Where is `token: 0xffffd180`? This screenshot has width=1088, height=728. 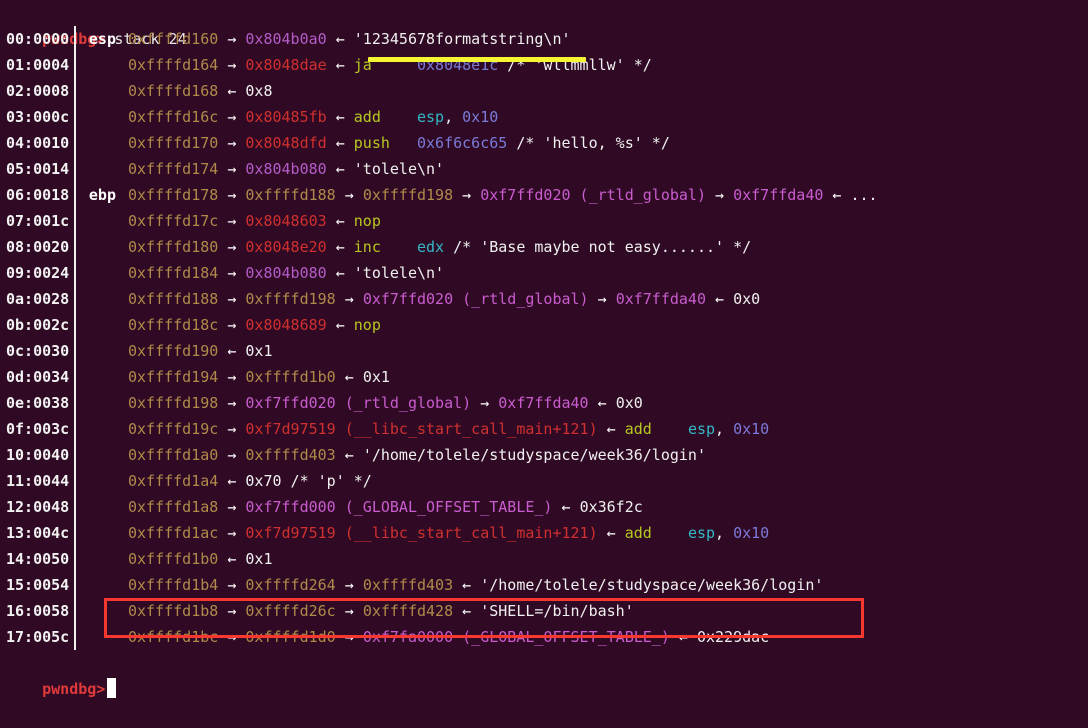
token: 0xffffd180 is located at coordinates (173, 247).